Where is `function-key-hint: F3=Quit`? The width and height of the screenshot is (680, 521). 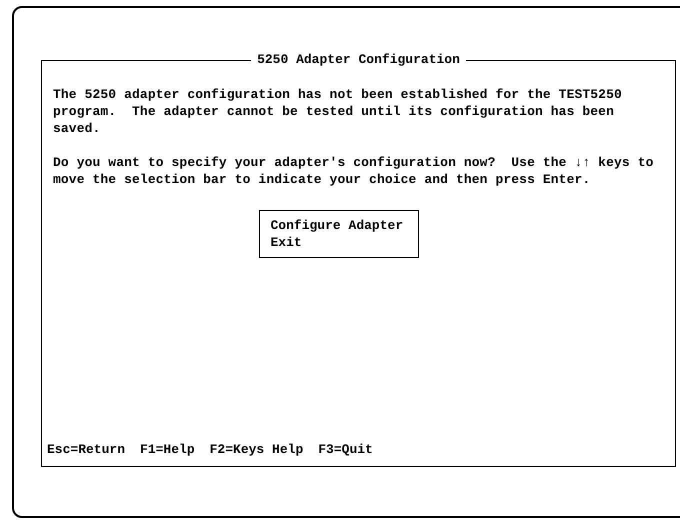
function-key-hint: F3=Quit is located at coordinates (345, 449).